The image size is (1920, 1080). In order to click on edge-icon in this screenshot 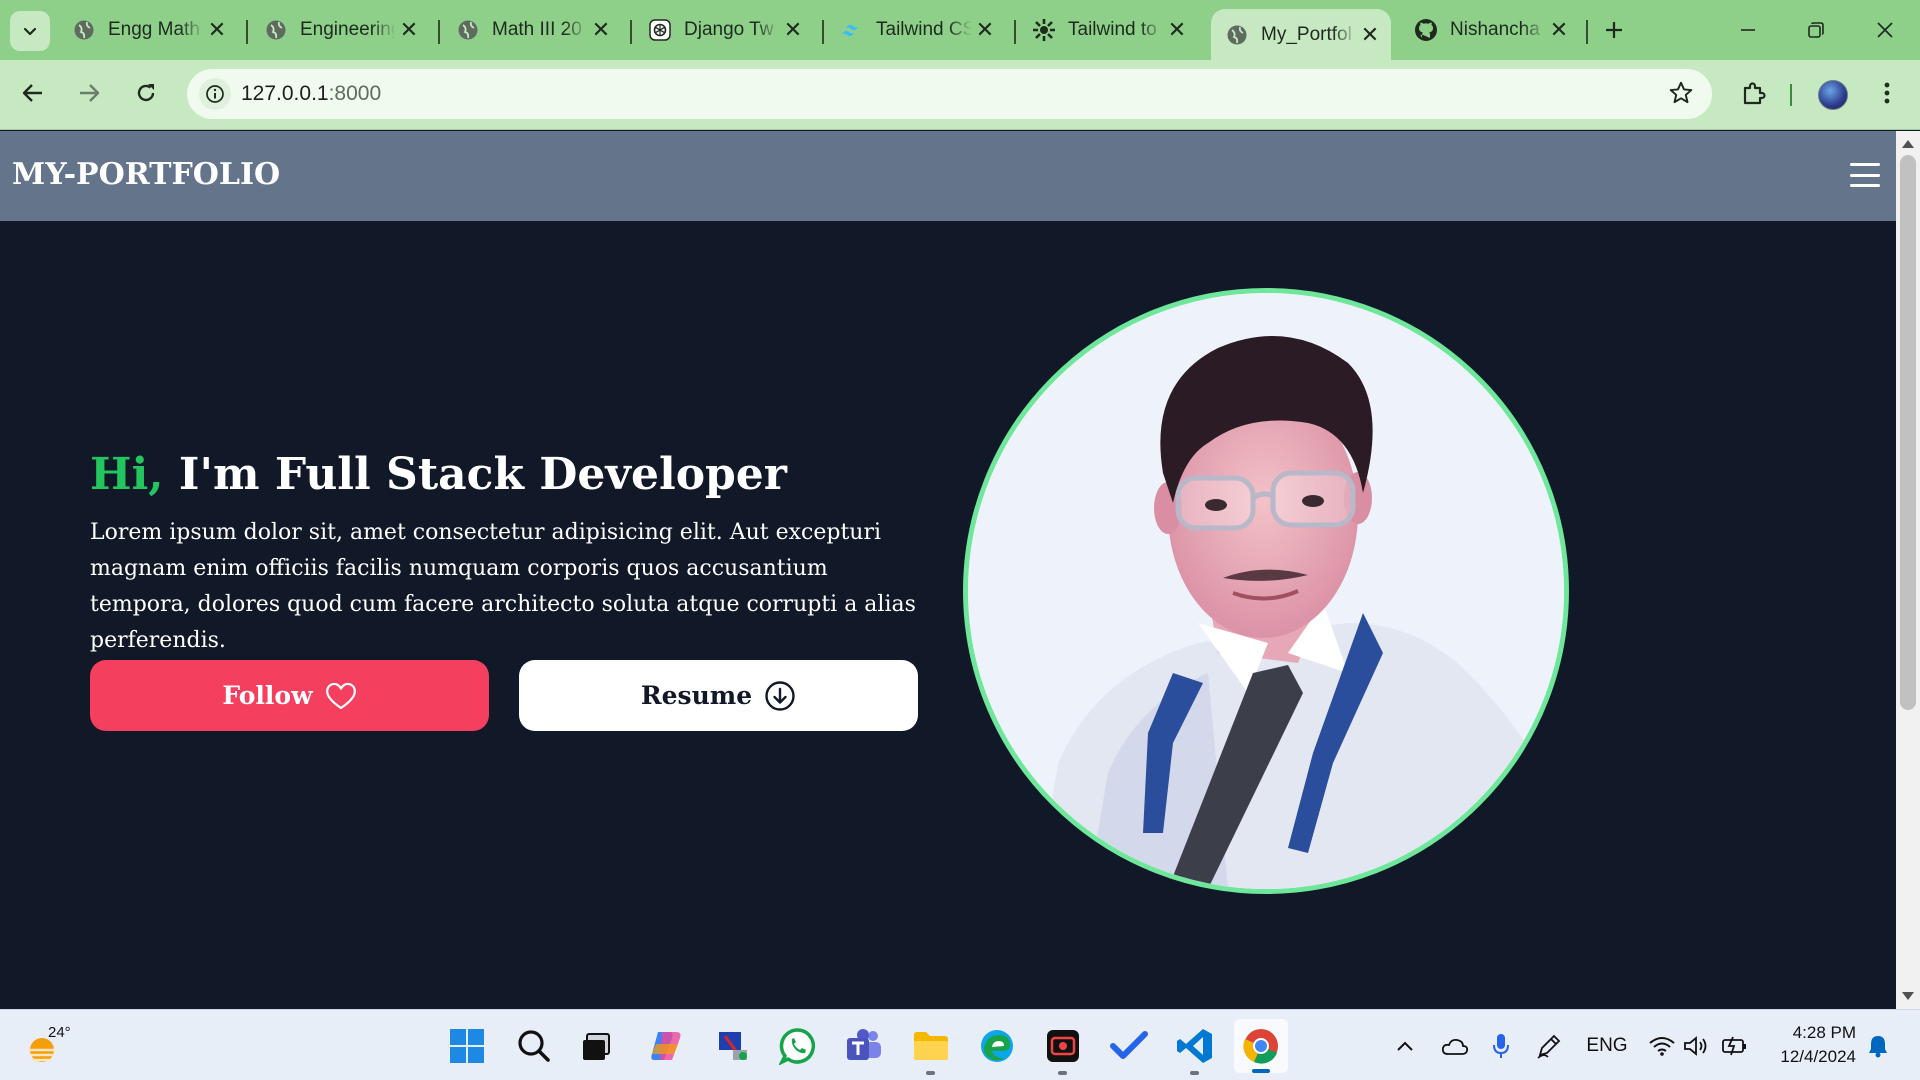, I will do `click(997, 1046)`.